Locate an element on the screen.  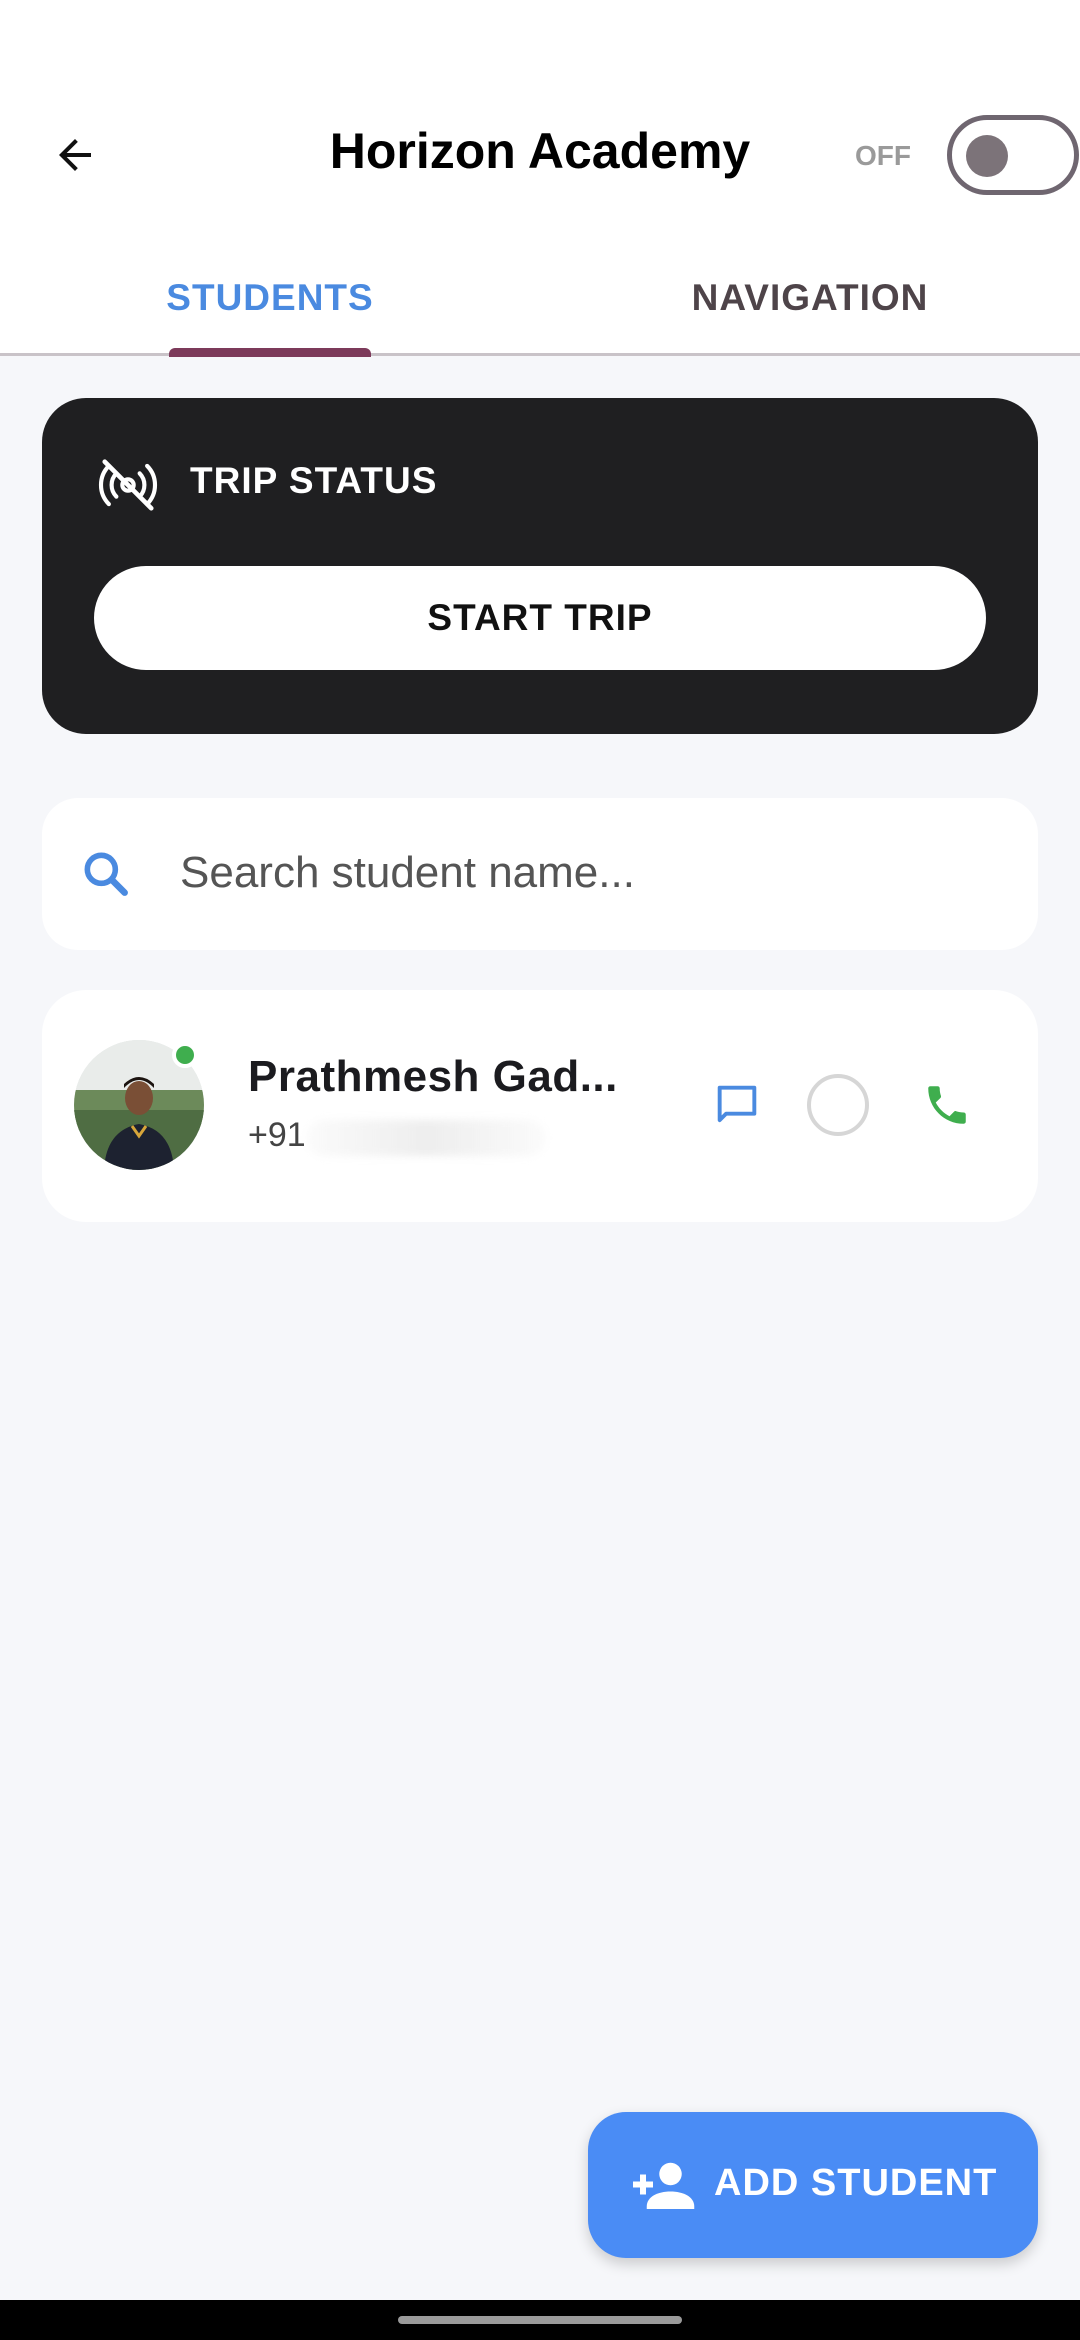
message-button is located at coordinates (737, 1105).